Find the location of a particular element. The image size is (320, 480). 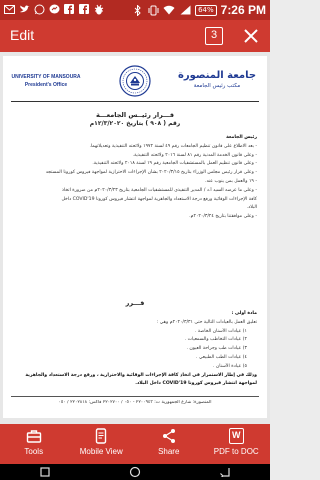

recent-apps-button is located at coordinates (45, 472).